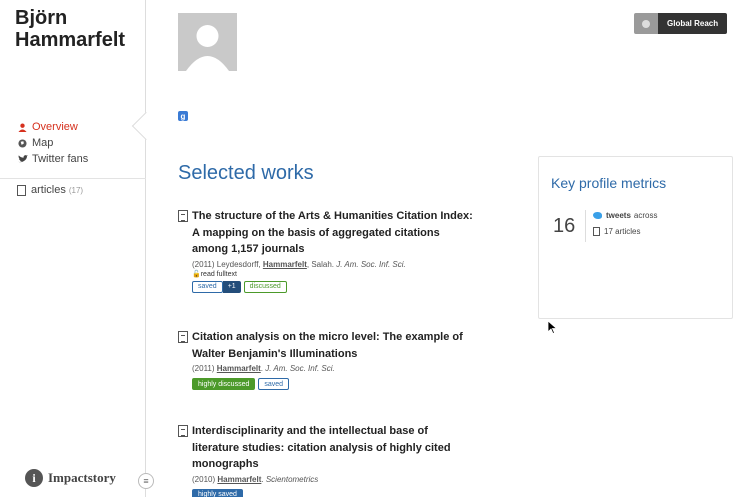 This screenshot has width=735, height=497. Describe the element at coordinates (622, 231) in the screenshot. I see `articles-label: 17 articles` at that location.